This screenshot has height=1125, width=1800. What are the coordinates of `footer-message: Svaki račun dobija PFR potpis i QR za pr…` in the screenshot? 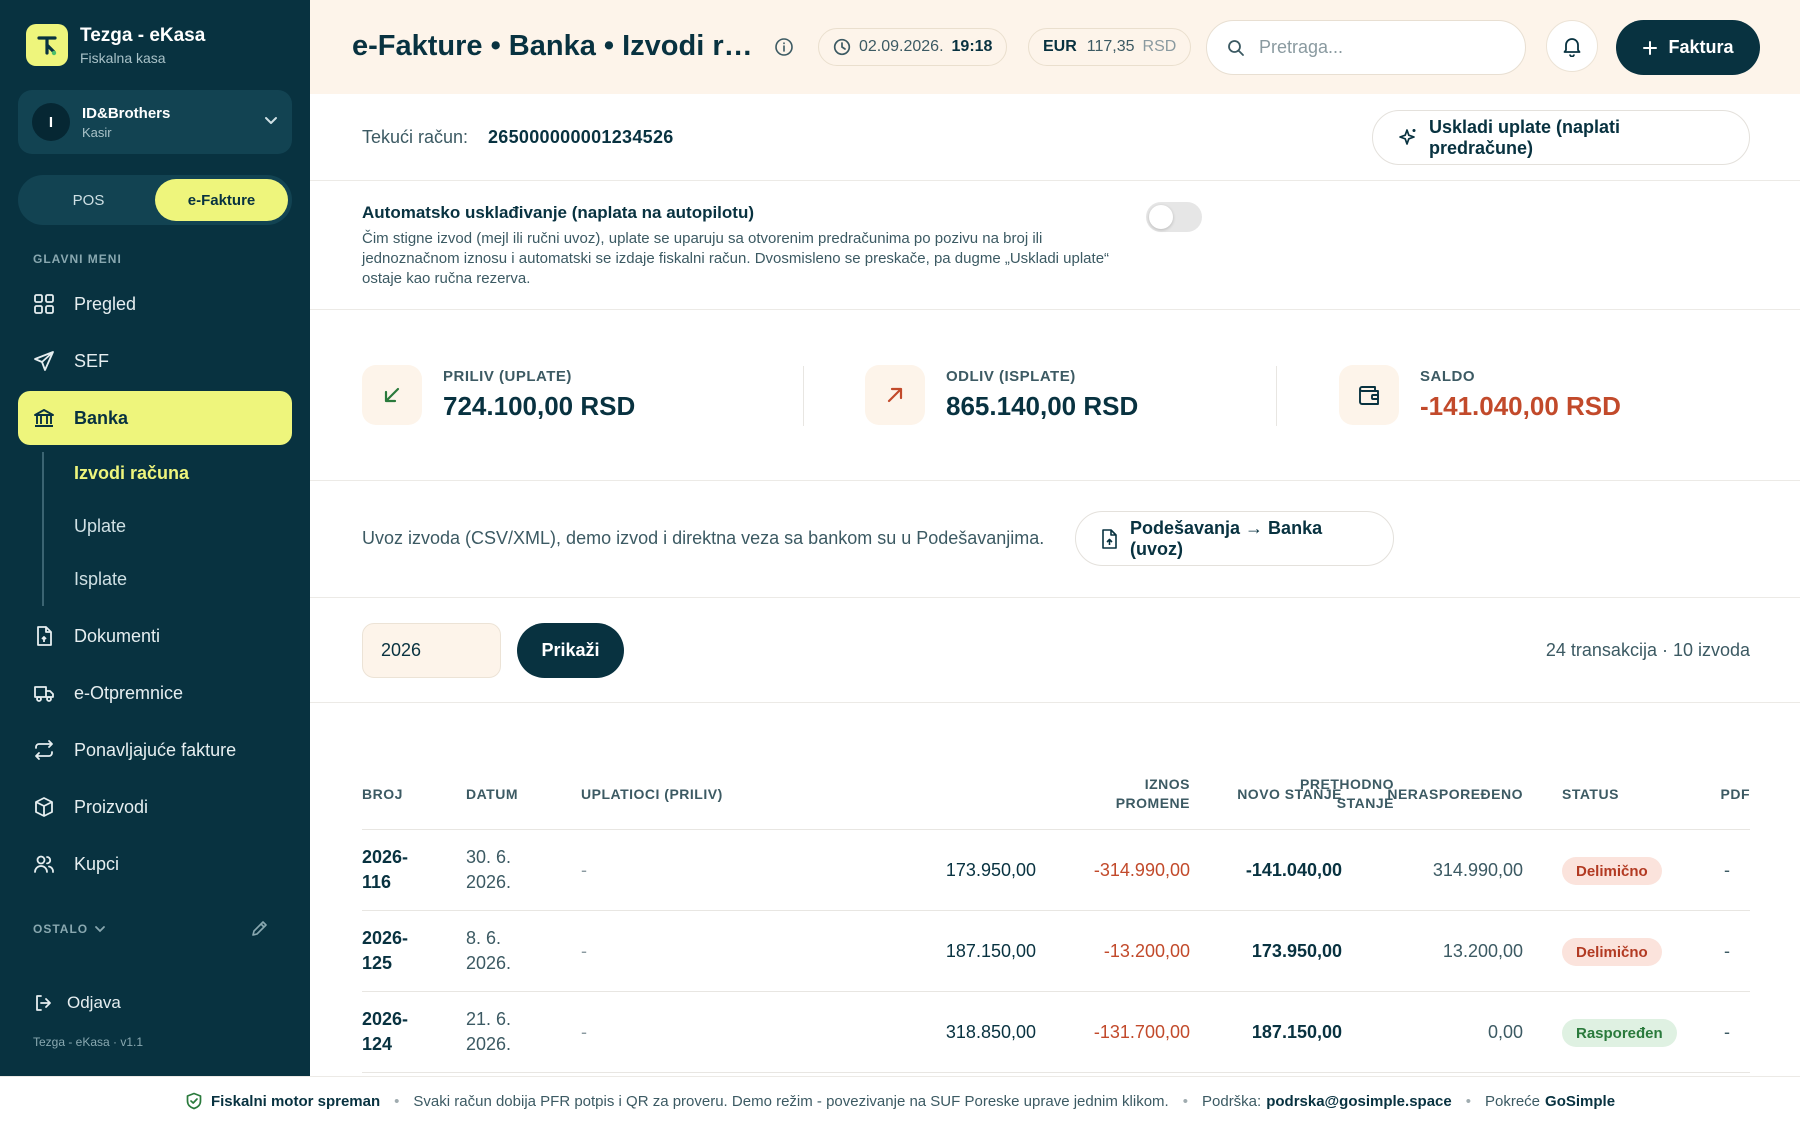 It's located at (791, 1101).